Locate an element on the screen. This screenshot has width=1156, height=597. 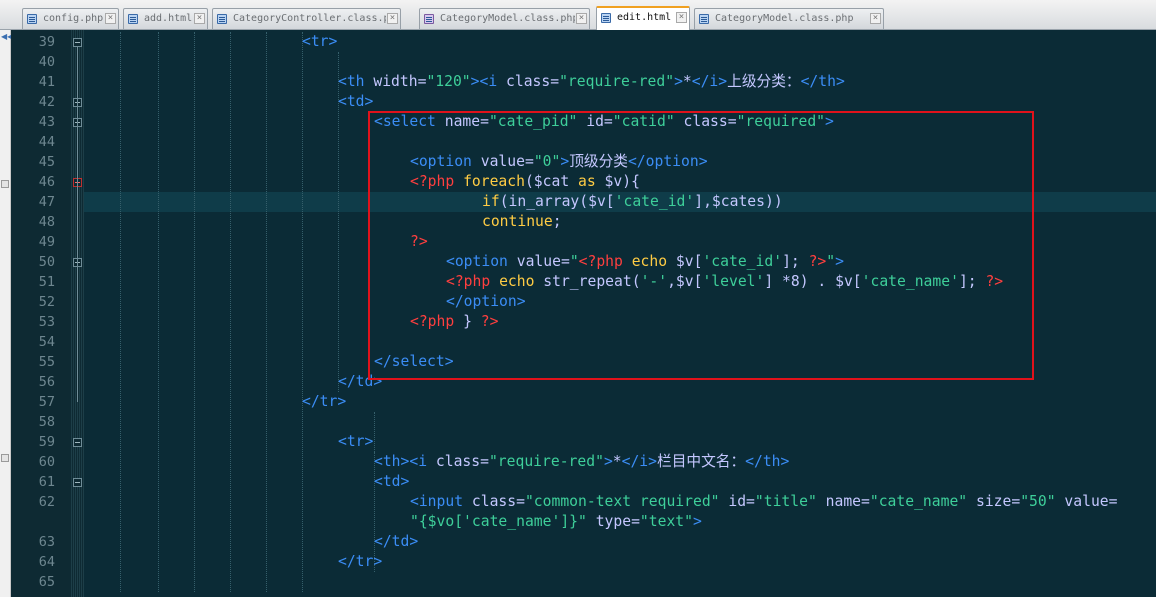
tab-add-html: add.html × is located at coordinates (165, 18).